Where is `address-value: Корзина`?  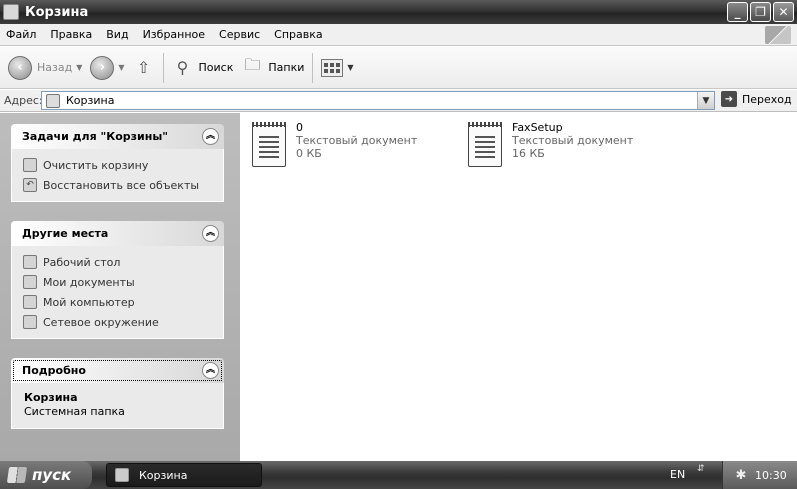 address-value: Корзина is located at coordinates (90, 100).